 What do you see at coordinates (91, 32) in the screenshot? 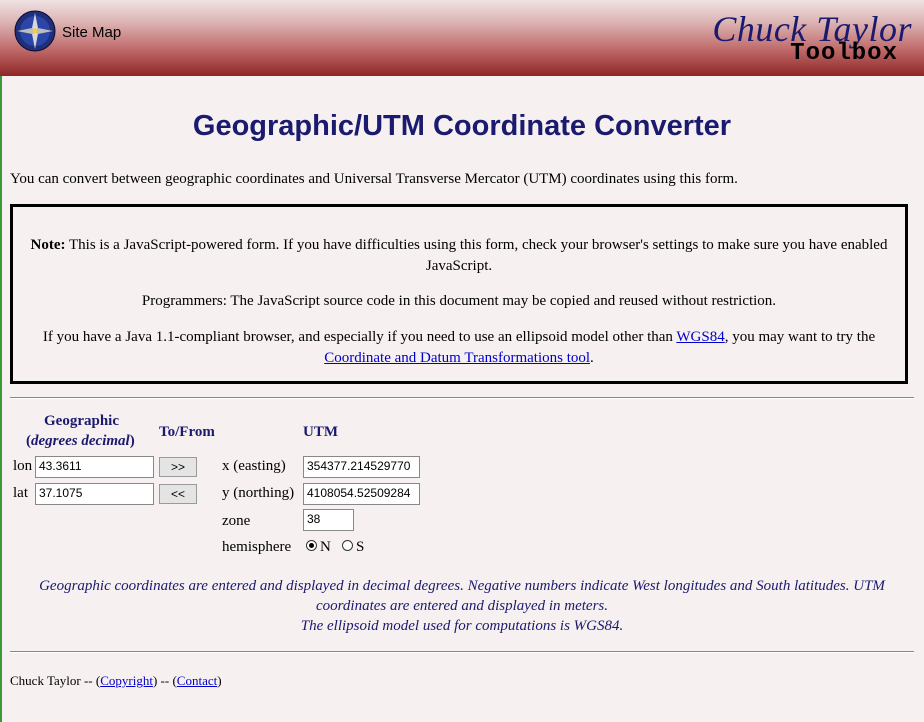
I see `site-map-link: Site Map` at bounding box center [91, 32].